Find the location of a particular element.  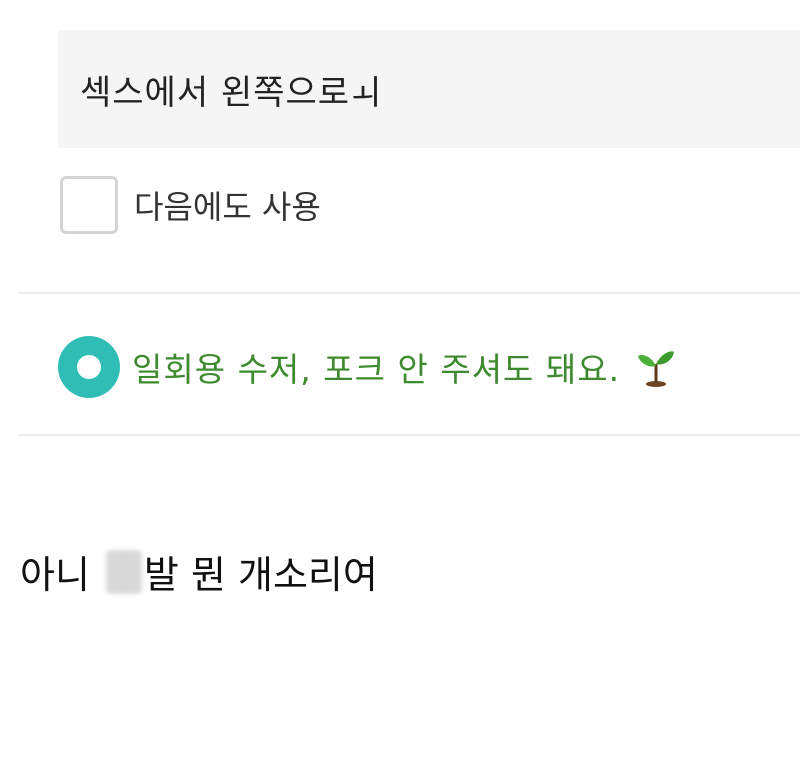

comment-text-before: 아니 is located at coordinates (55, 575).